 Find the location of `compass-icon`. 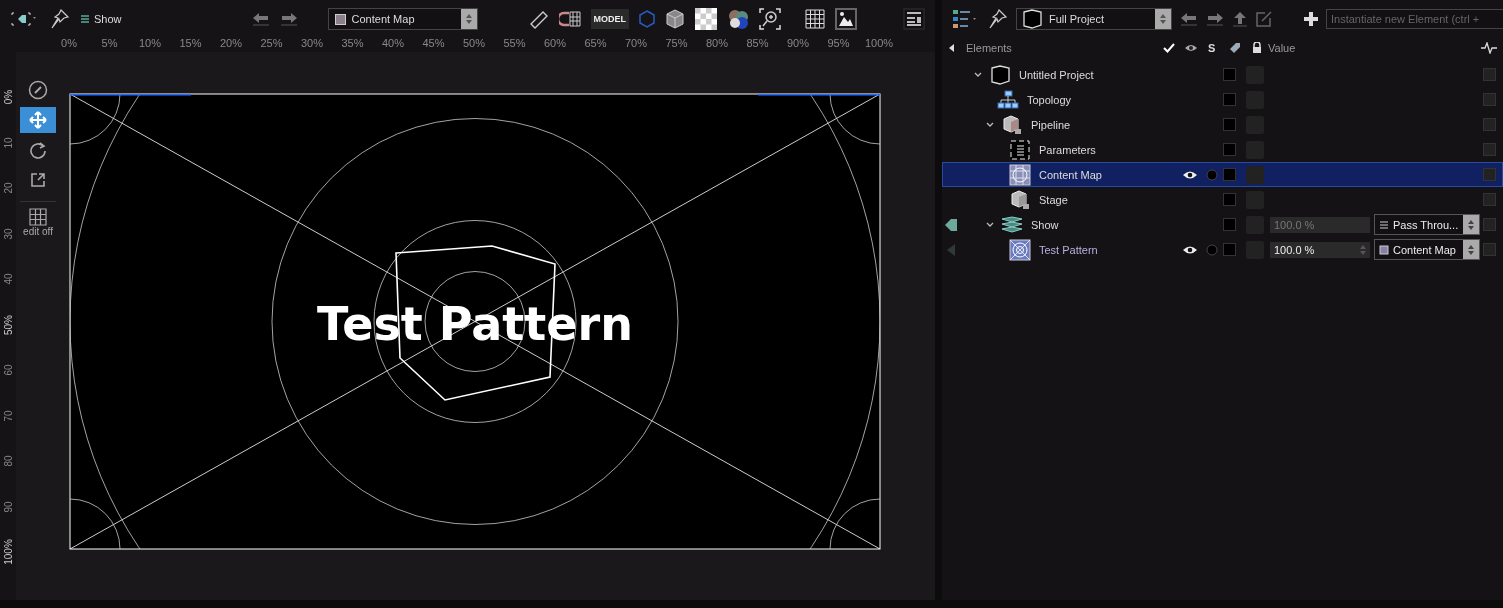

compass-icon is located at coordinates (38, 90).